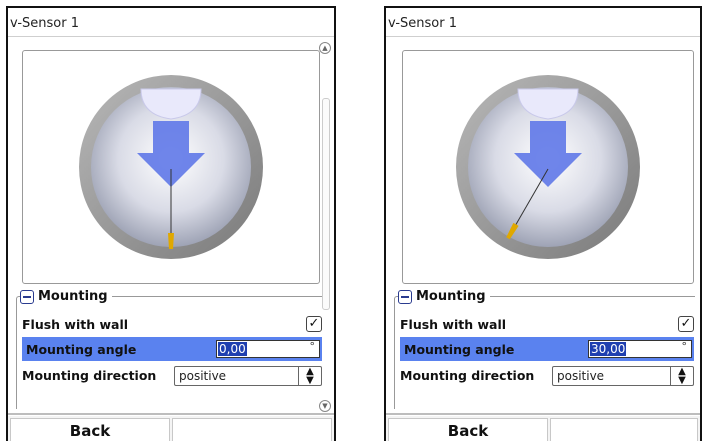 Image resolution: width=704 pixels, height=441 pixels. What do you see at coordinates (640, 349) in the screenshot?
I see `mounting-angle-input: 30,00 °` at bounding box center [640, 349].